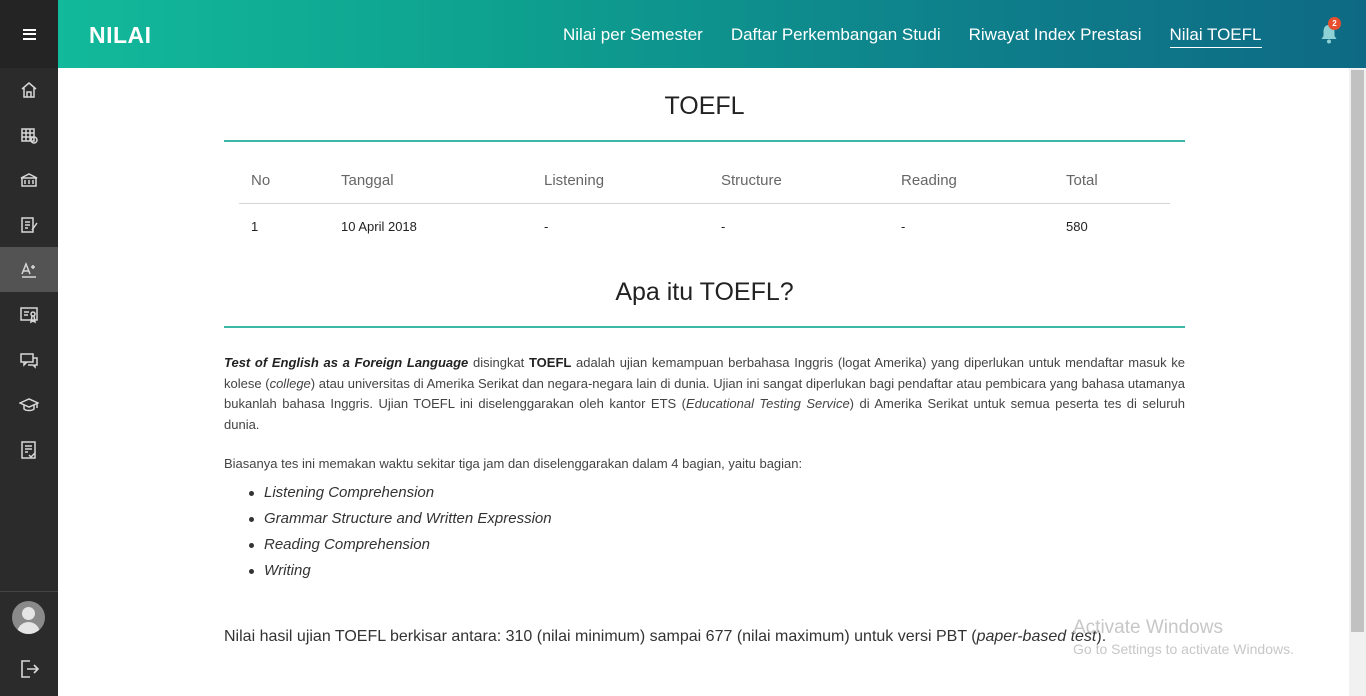 The width and height of the screenshot is (1366, 696). I want to click on sidebar-item-home, so click(29, 89).